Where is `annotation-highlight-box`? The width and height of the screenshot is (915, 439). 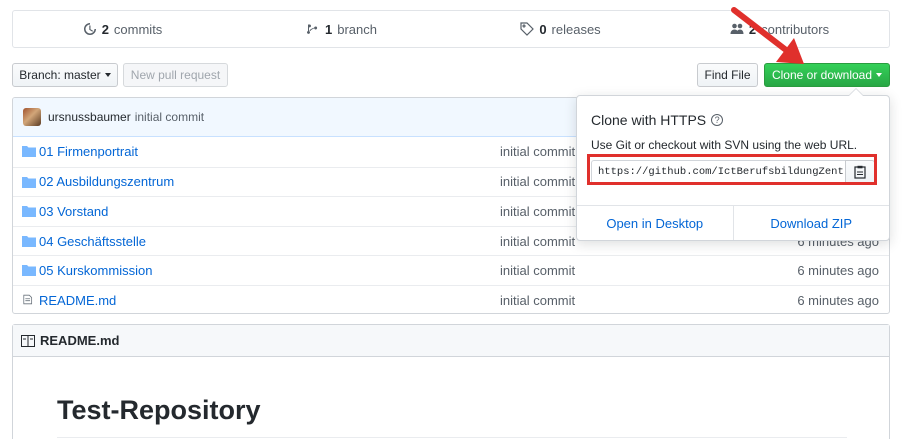
annotation-highlight-box is located at coordinates (732, 169).